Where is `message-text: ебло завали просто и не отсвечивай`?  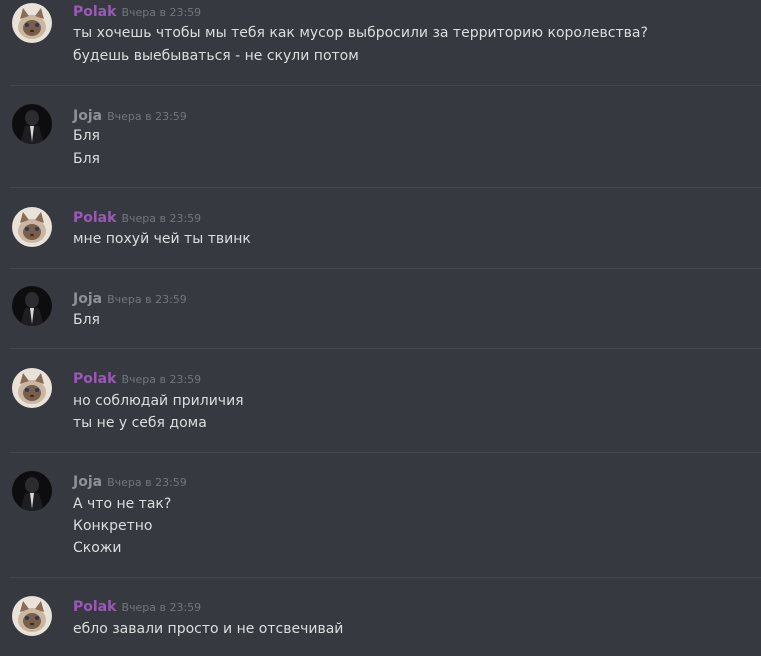 message-text: ебло завали просто и не отсвечивай is located at coordinates (208, 629).